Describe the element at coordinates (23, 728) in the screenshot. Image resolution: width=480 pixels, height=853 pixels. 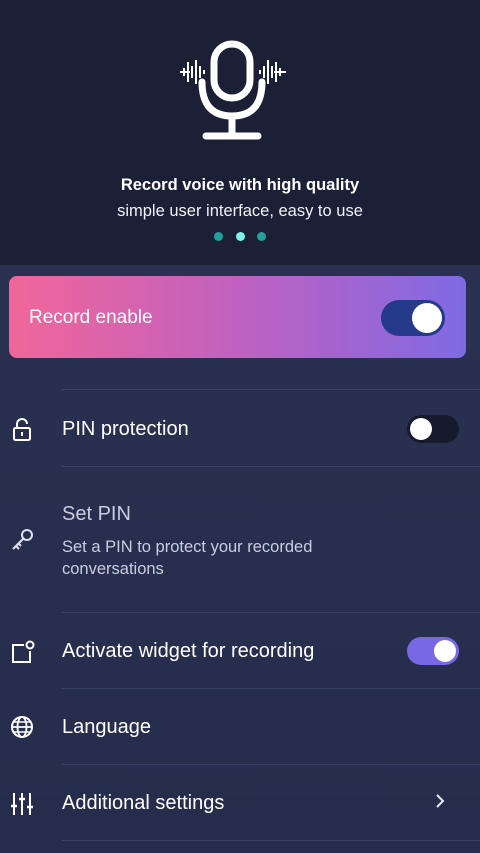
I see `globe-icon` at that location.